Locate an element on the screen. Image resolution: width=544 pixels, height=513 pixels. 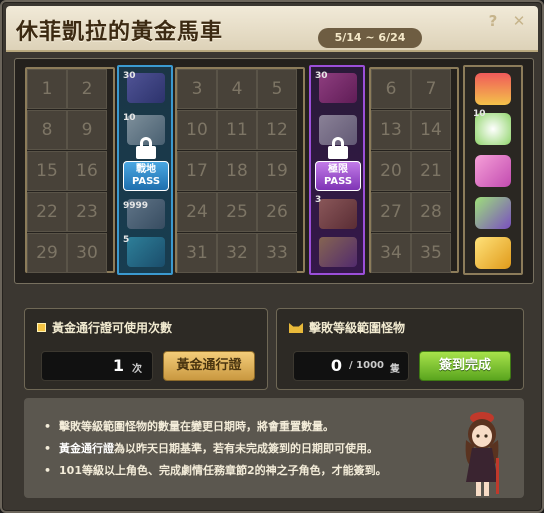
day-cell-28: 28 is located at coordinates (431, 212).